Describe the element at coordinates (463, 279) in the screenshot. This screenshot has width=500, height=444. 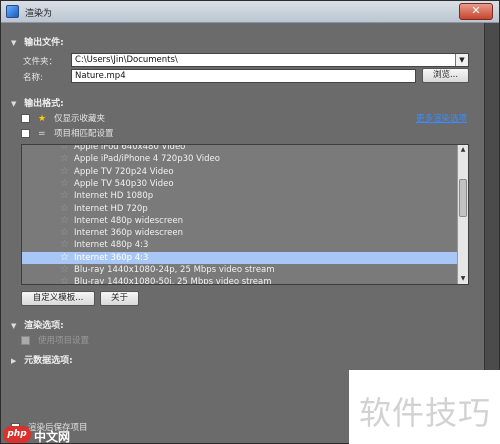
I see `scroll-down-icon: ▼` at that location.